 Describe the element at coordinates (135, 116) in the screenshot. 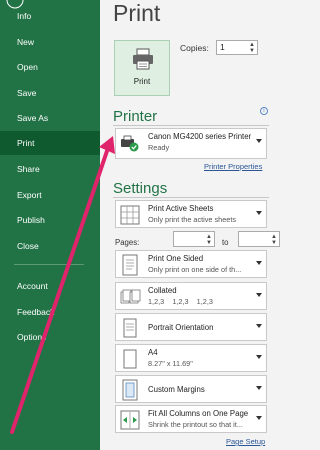

I see `printer-section-title: Printer` at that location.